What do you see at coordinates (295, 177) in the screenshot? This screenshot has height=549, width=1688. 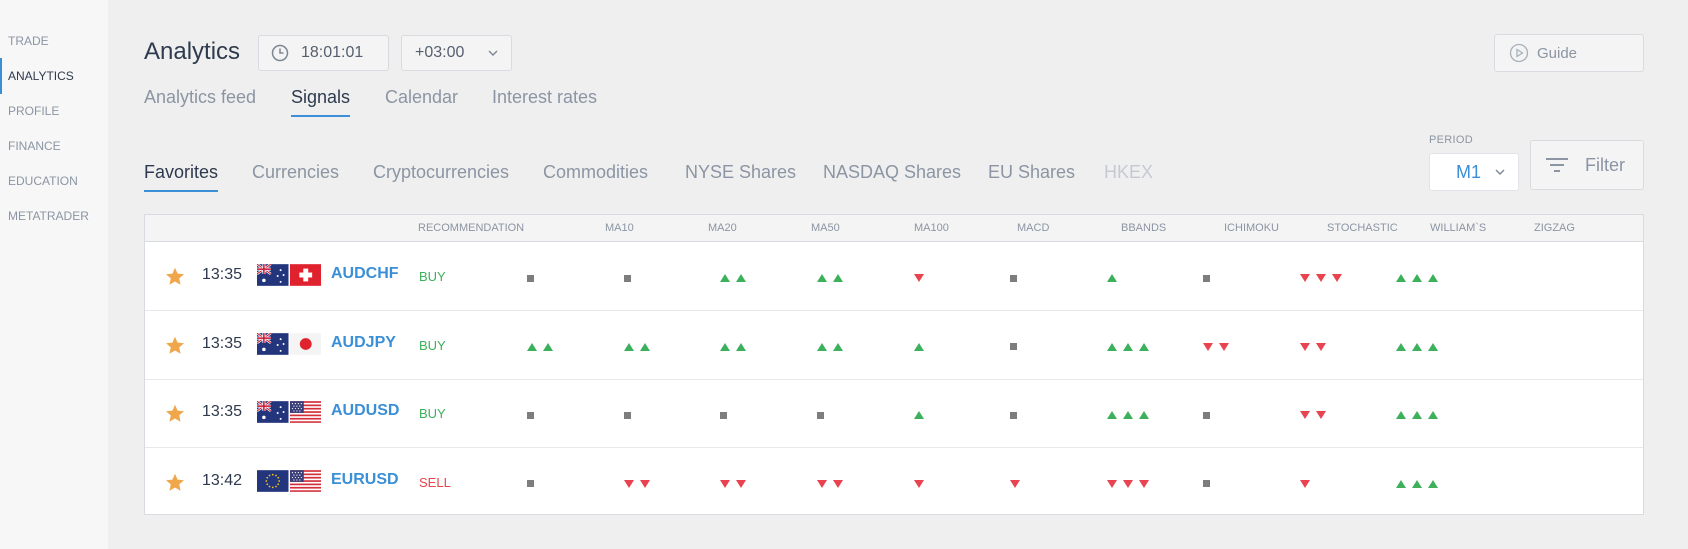 I see `subtab-currencies: Currencies` at bounding box center [295, 177].